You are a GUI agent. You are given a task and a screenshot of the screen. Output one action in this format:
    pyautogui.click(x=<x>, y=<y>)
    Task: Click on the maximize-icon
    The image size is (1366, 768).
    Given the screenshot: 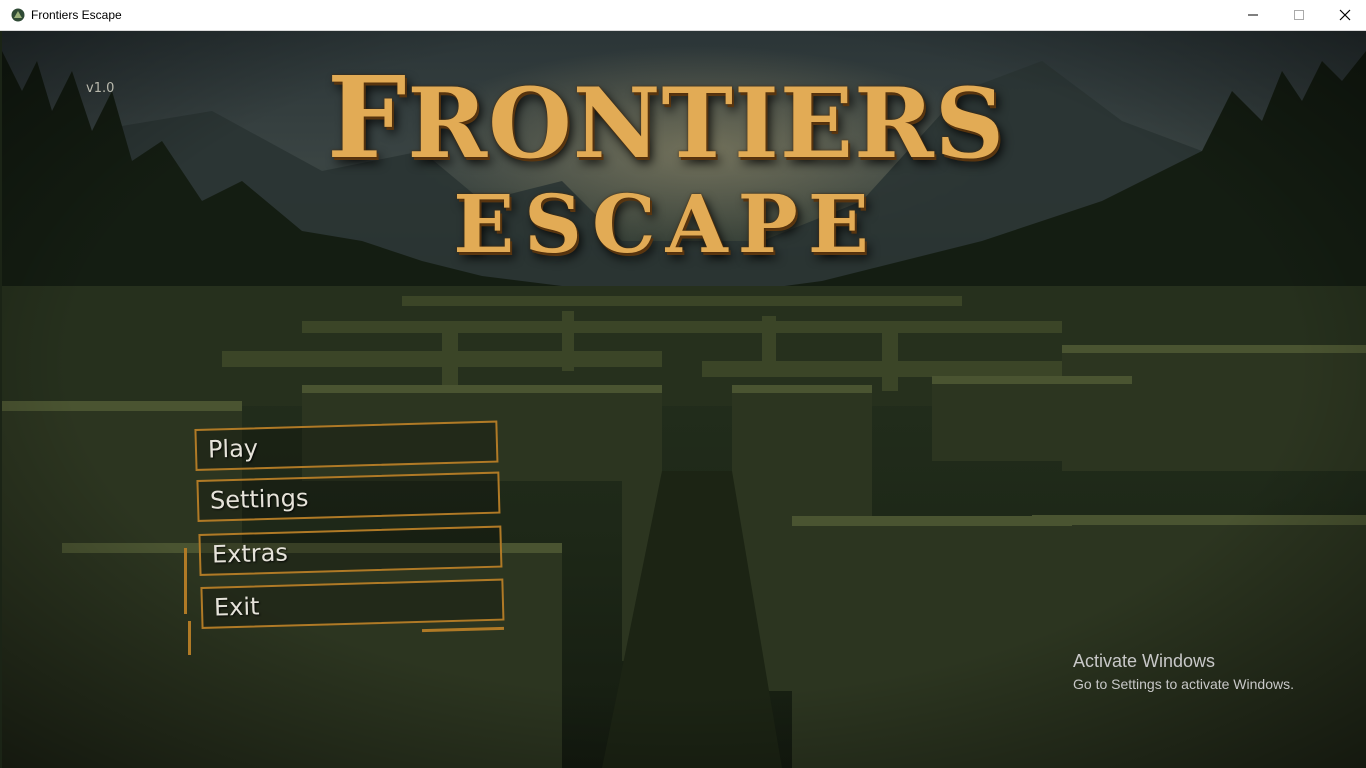 What is the action you would take?
    pyautogui.click(x=1299, y=15)
    